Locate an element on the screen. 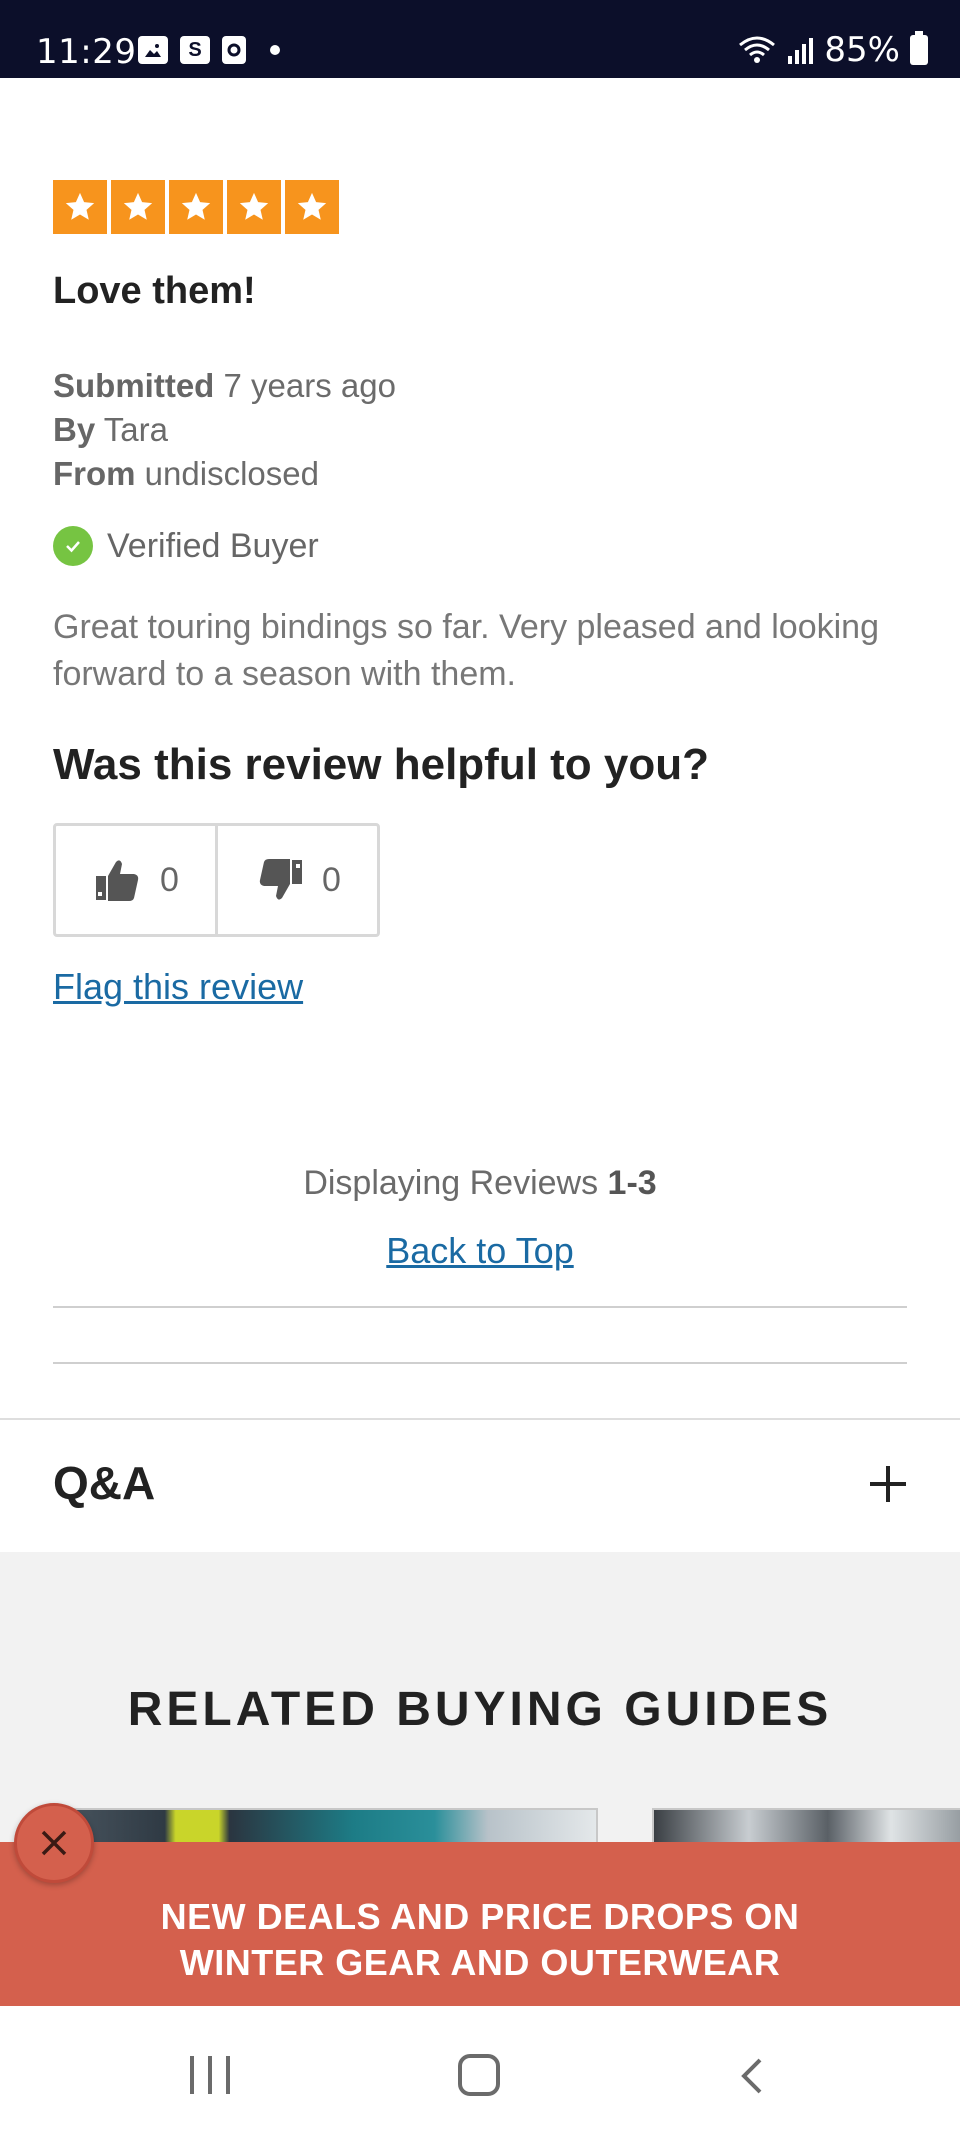 This screenshot has width=960, height=2133. qa-heading: Q&A is located at coordinates (104, 1483).